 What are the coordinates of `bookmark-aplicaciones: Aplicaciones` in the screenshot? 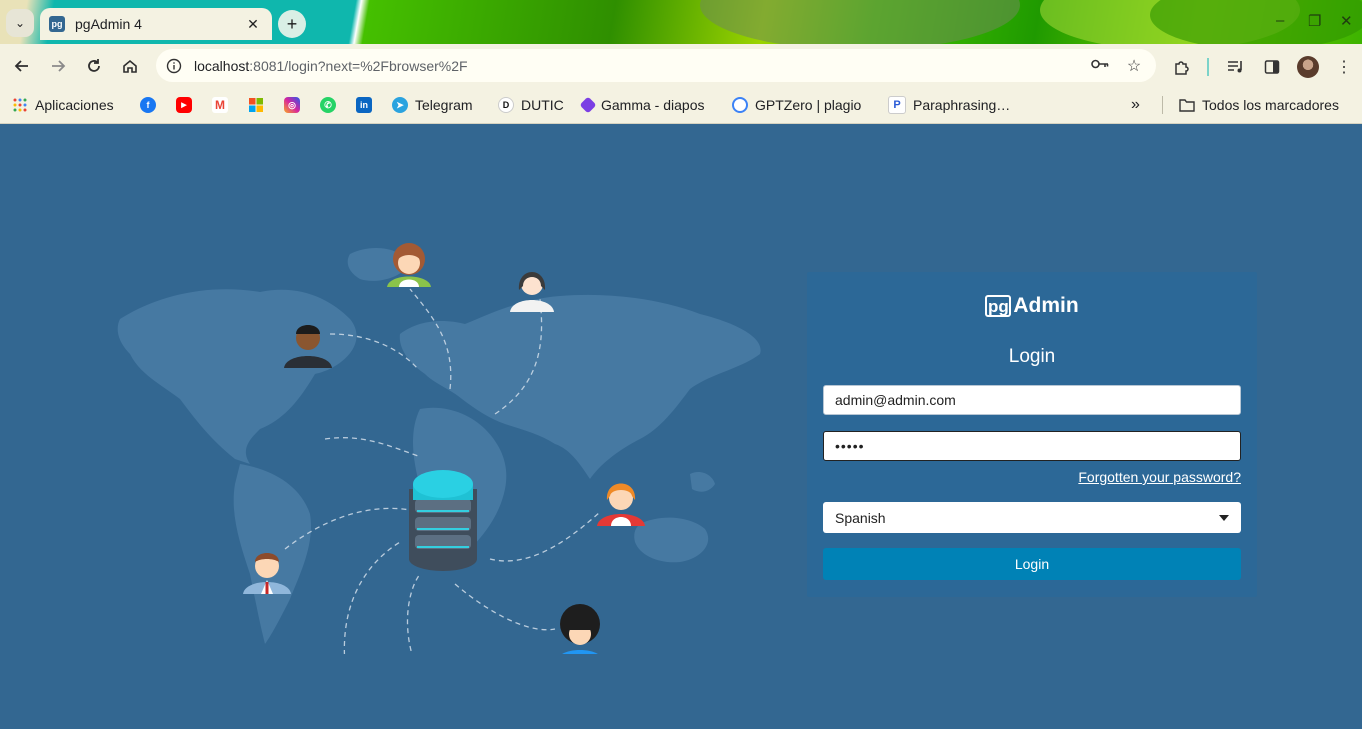 It's located at (63, 105).